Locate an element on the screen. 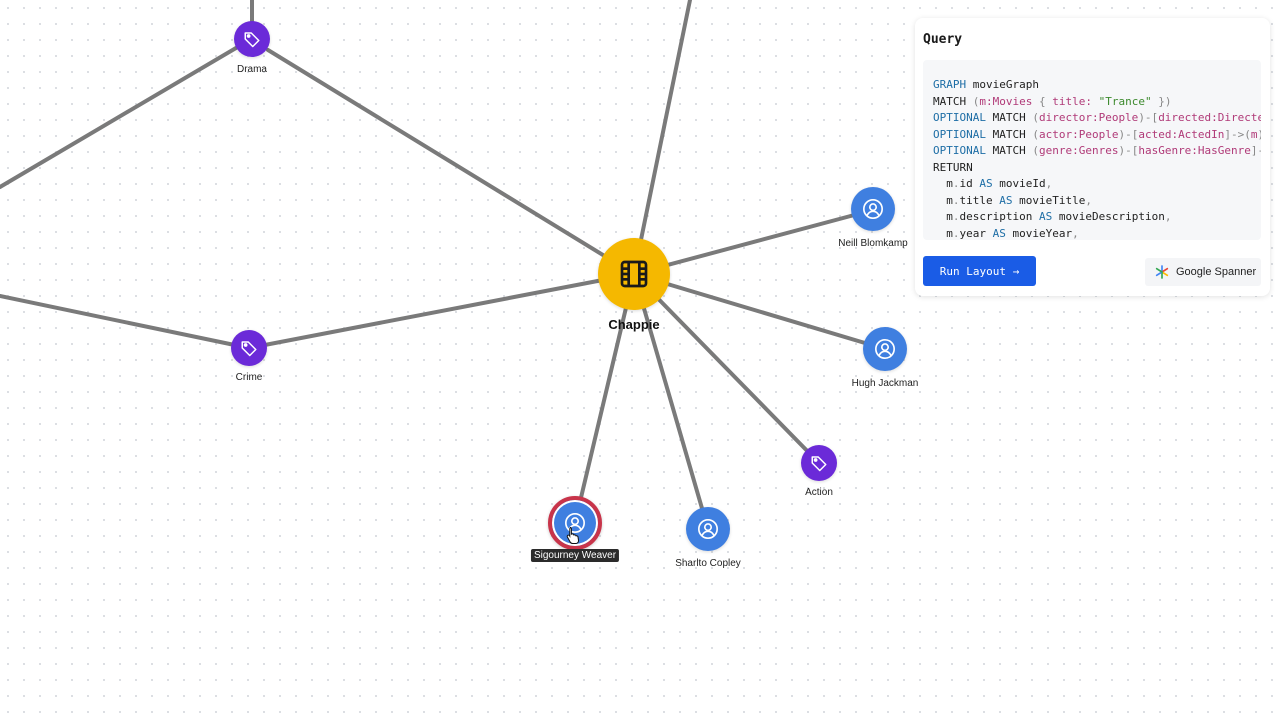  code-line: MATCH (m:Movies { title: "Trance" }) is located at coordinates (1097, 102).